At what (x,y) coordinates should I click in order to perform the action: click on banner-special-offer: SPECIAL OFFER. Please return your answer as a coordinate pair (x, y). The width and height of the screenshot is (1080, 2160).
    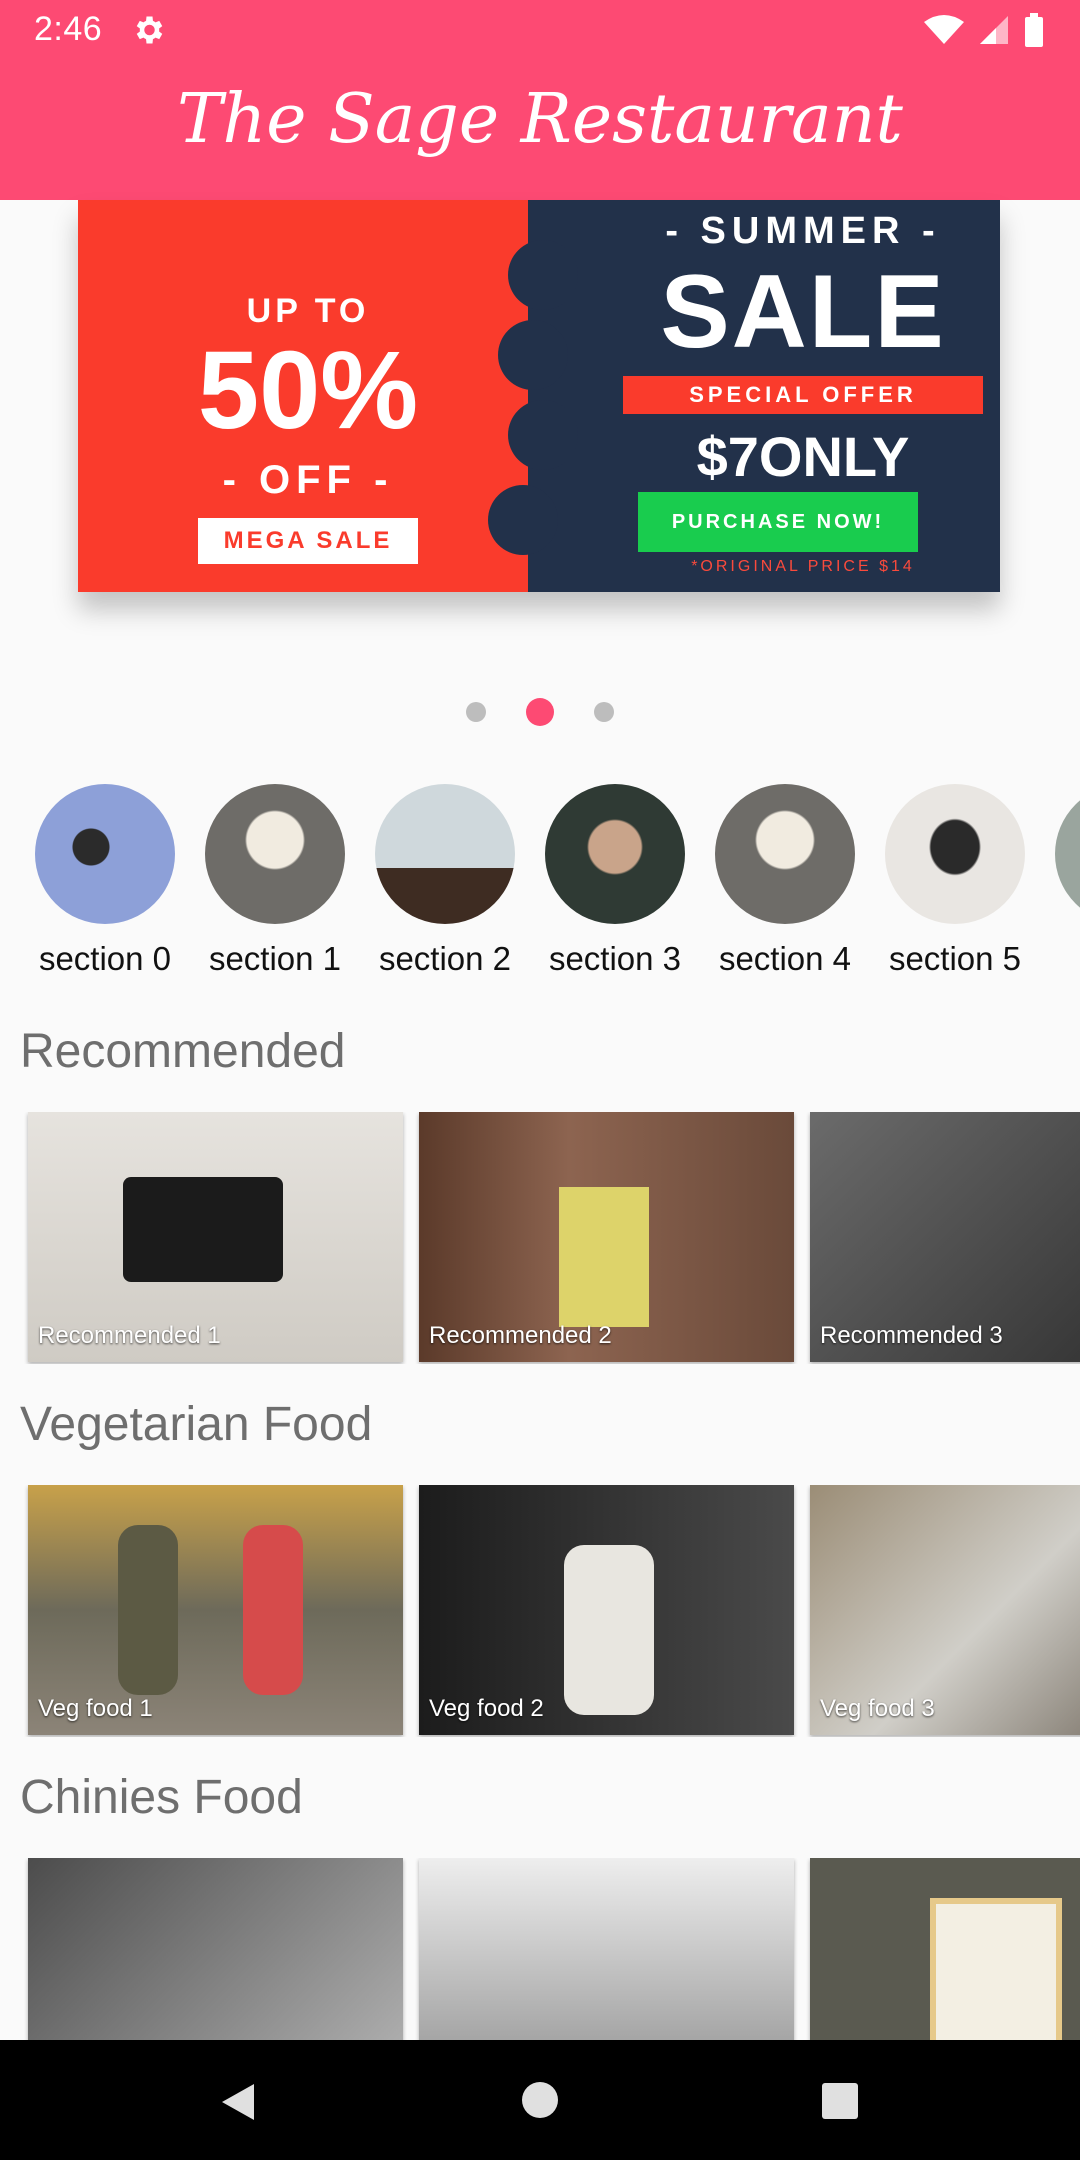
    Looking at the image, I should click on (803, 395).